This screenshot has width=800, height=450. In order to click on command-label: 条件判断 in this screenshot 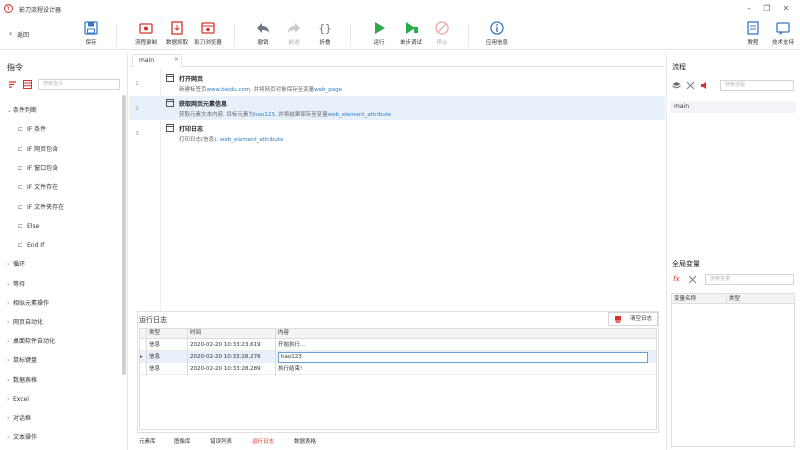, I will do `click(25, 110)`.